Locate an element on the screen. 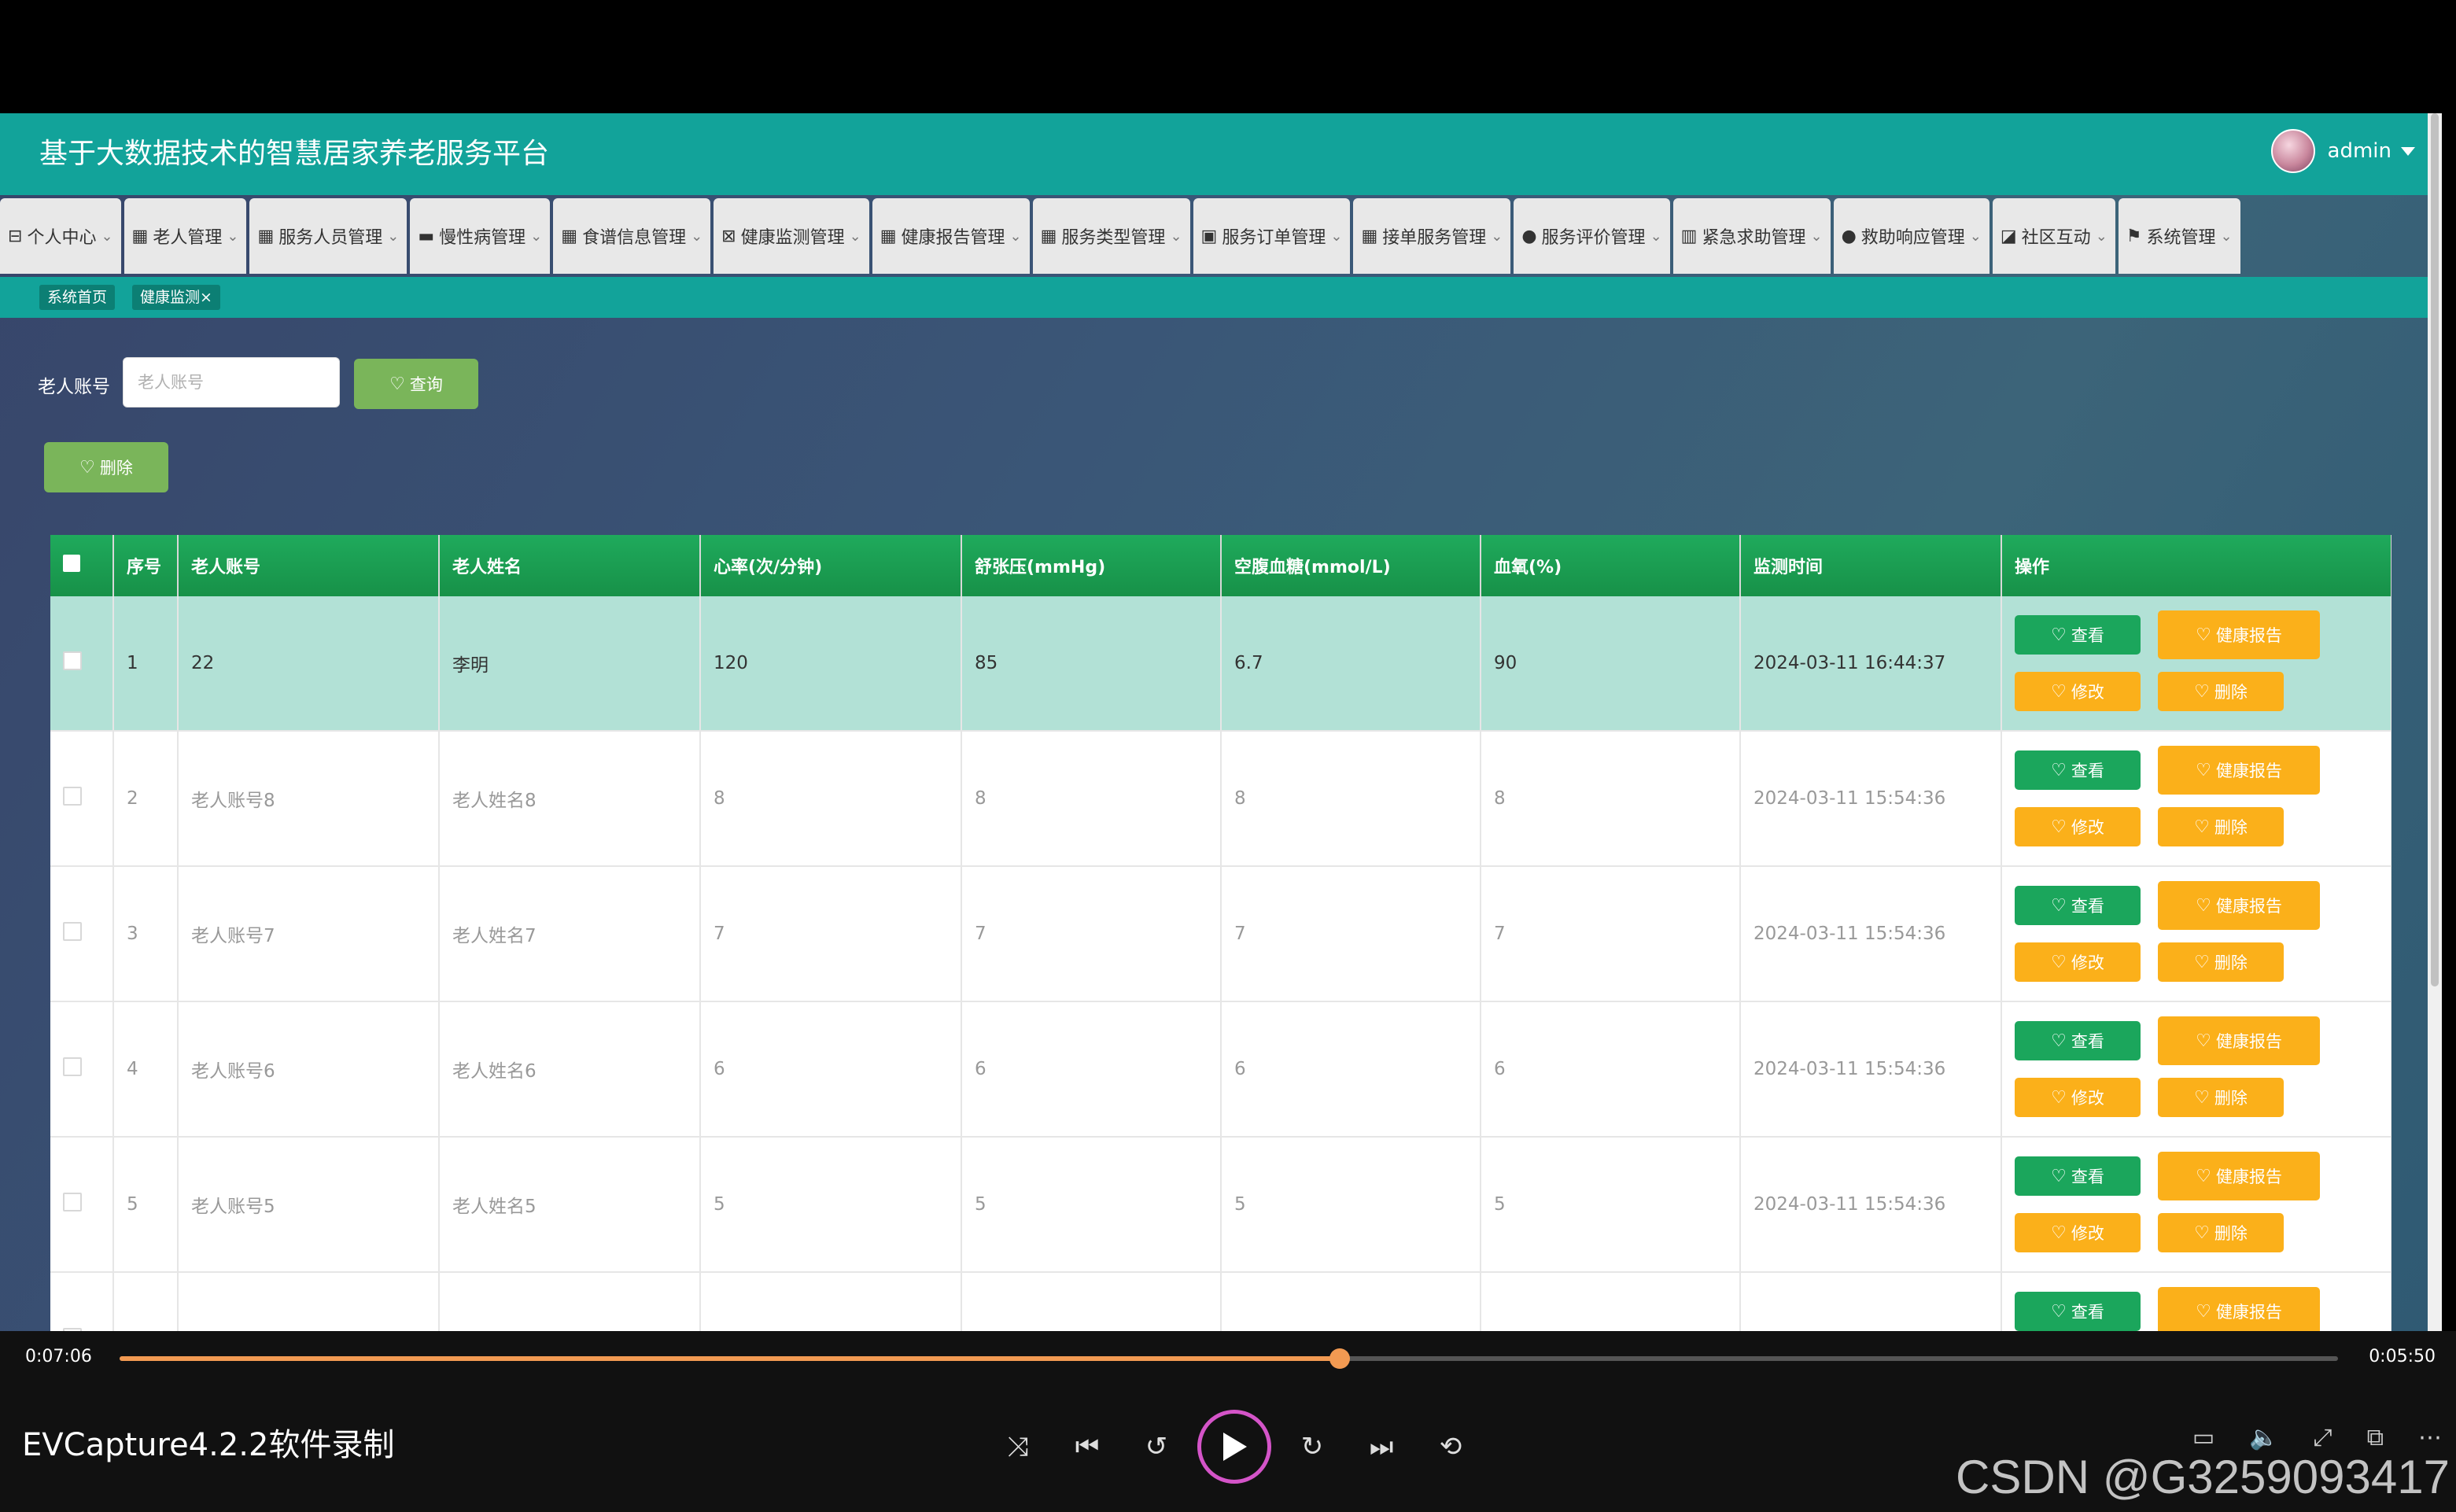 This screenshot has width=2456, height=1512. play-button is located at coordinates (1234, 1447).